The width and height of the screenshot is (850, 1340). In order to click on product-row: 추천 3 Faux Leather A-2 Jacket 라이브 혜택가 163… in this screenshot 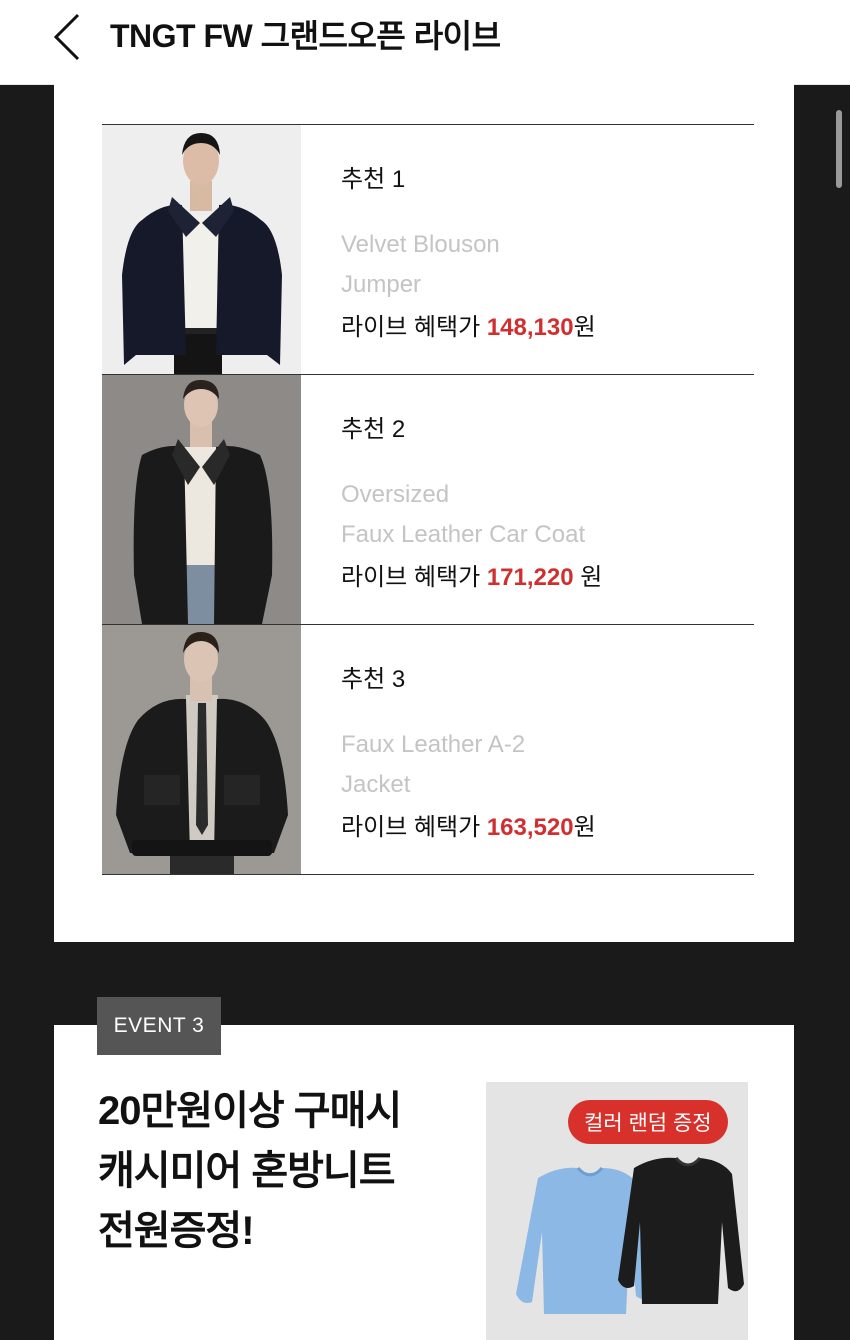, I will do `click(428, 749)`.